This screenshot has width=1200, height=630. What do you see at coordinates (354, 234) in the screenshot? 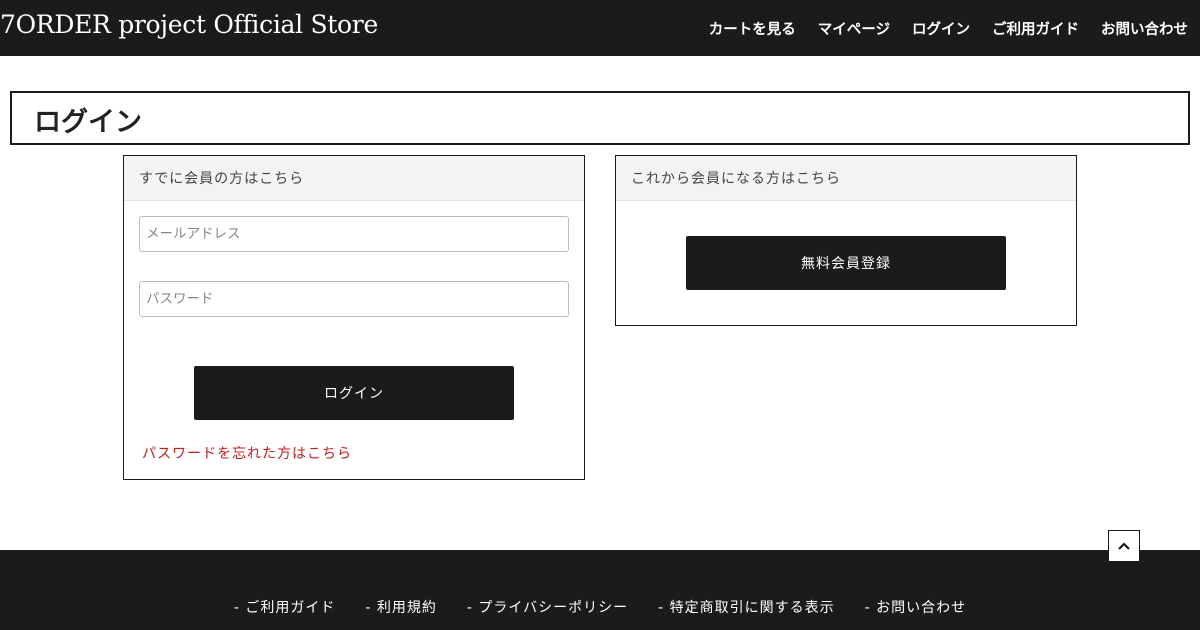
I see `email-input` at bounding box center [354, 234].